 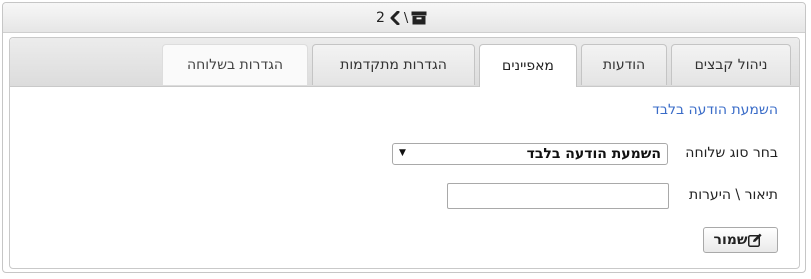 I want to click on chevron-left-icon, so click(x=395, y=18).